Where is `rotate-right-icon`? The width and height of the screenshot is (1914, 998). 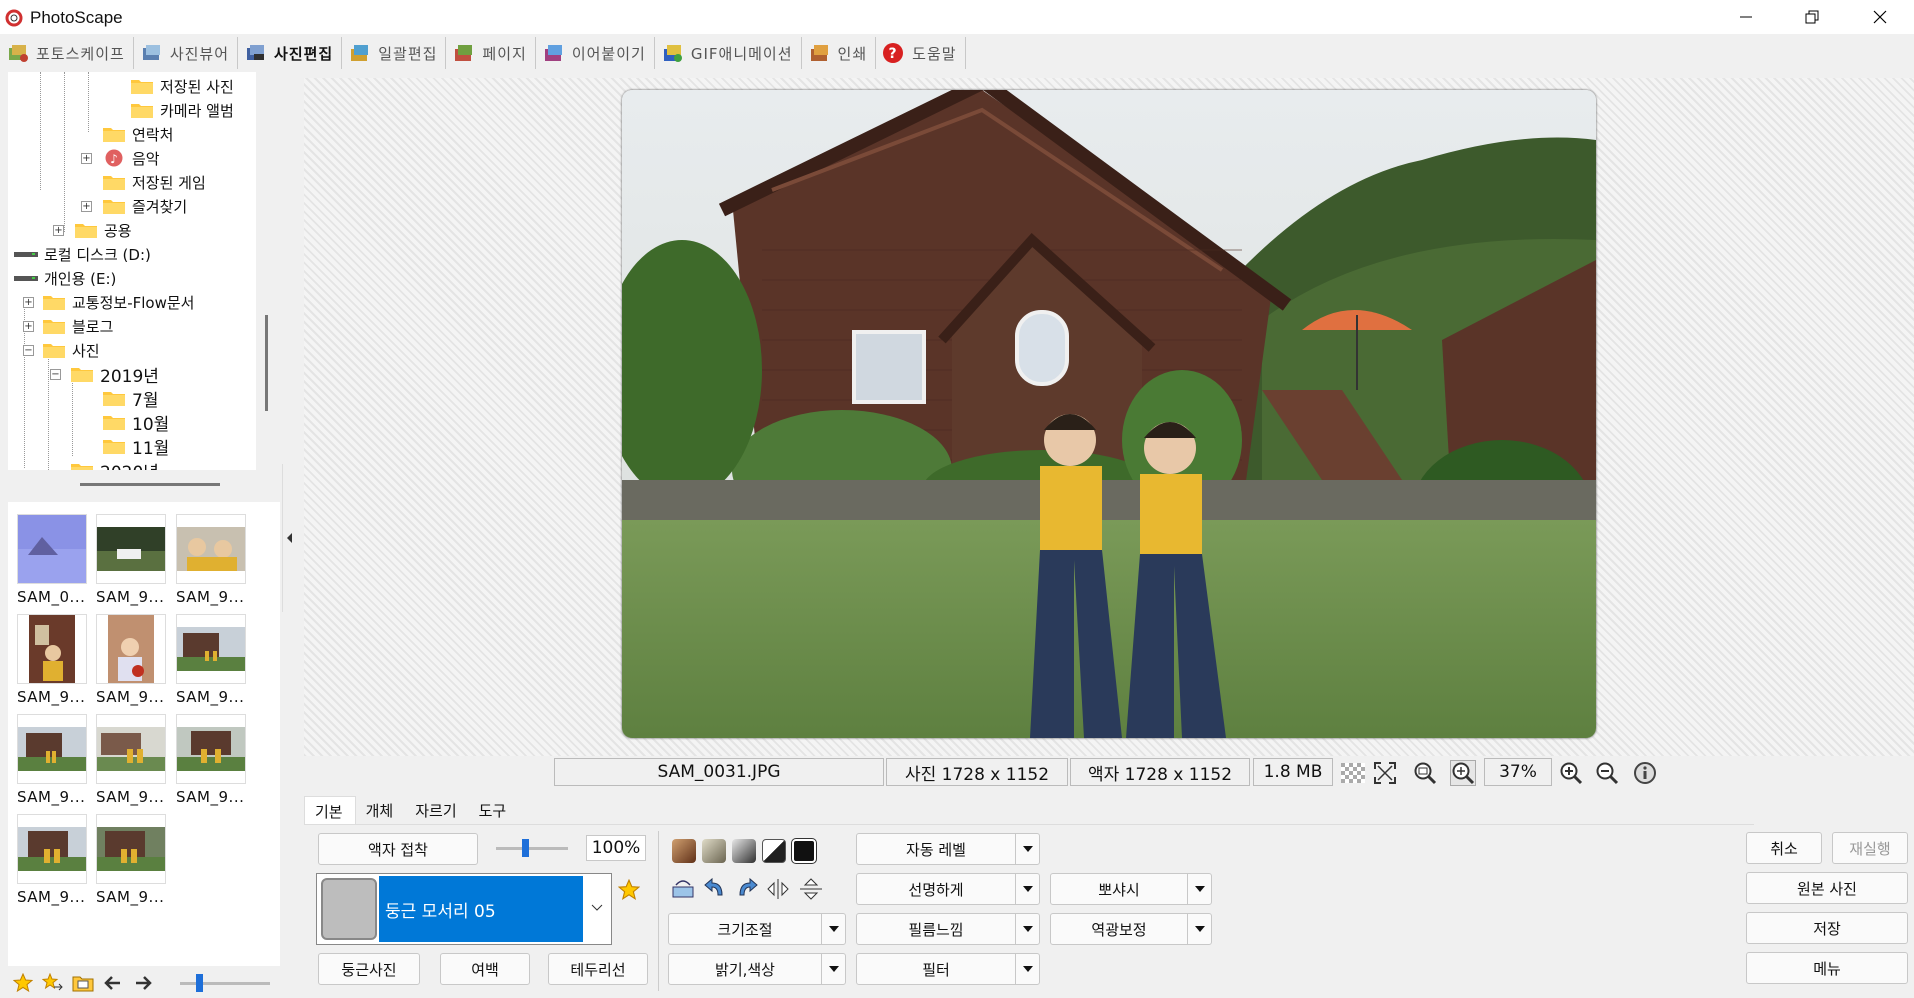 rotate-right-icon is located at coordinates (747, 889).